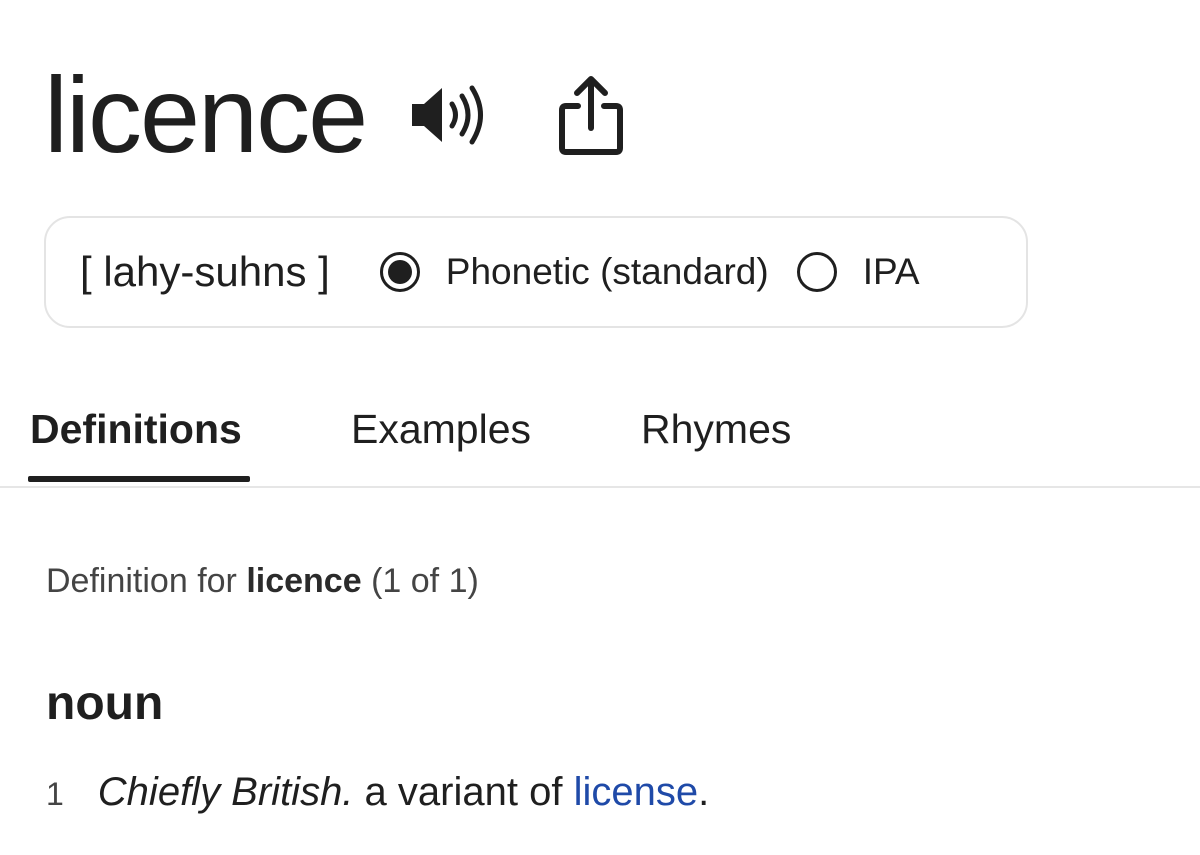 This screenshot has width=1200, height=855. Describe the element at coordinates (141, 581) in the screenshot. I see `definition-header-prefix: Definition for` at that location.